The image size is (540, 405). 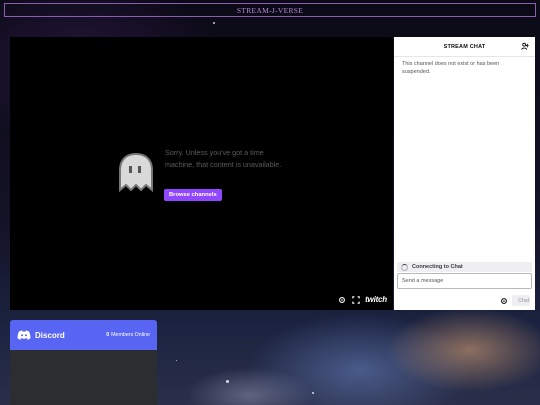 What do you see at coordinates (525, 46) in the screenshot?
I see `users-icon` at bounding box center [525, 46].